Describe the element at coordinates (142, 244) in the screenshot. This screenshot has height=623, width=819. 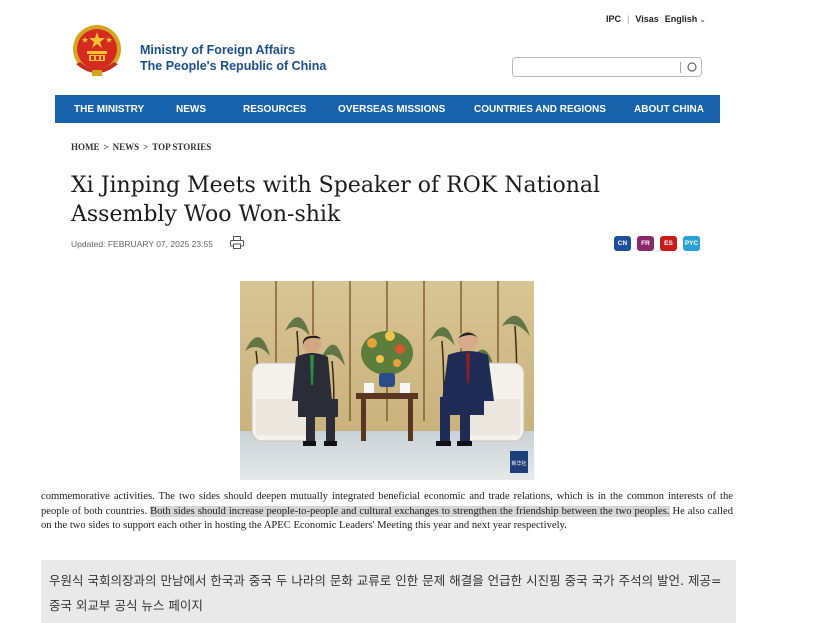
I see `updated-timestamp: Updated: FEBRUARY 07, 2025 23:55` at that location.